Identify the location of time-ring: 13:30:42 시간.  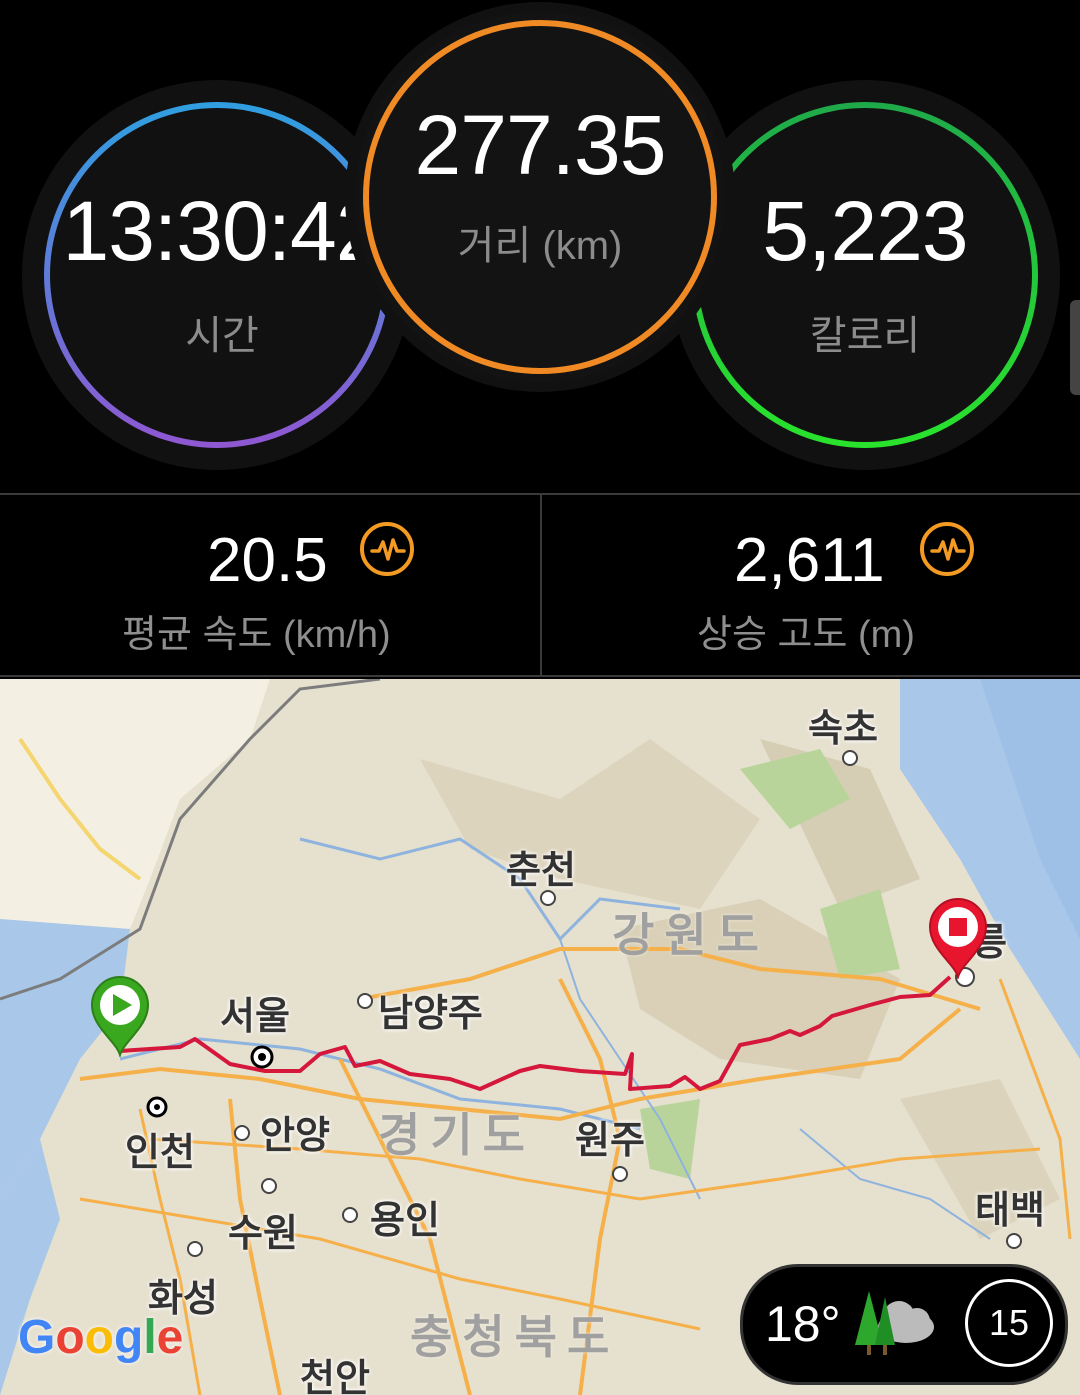
(217, 275).